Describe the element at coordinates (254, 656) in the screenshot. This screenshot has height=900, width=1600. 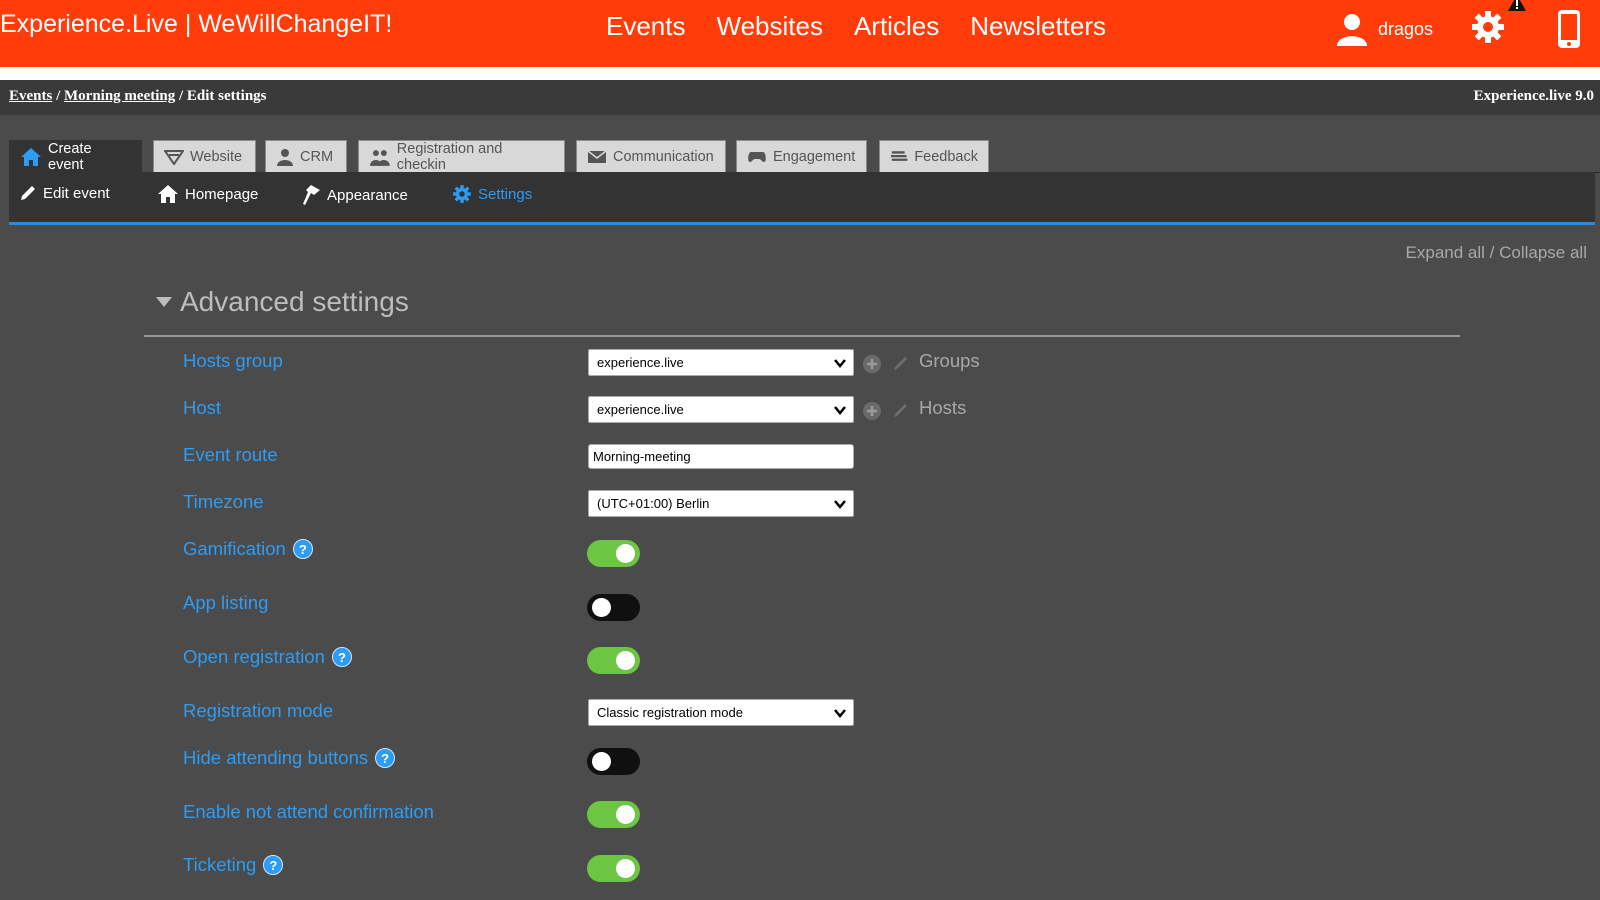
I see `label-text: Open registration` at that location.